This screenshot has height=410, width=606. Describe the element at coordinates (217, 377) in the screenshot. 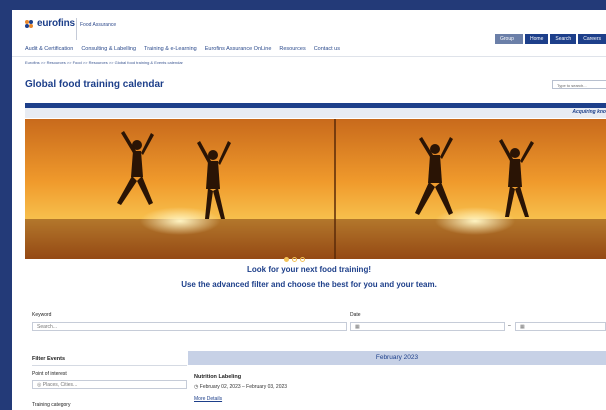

I see `event-title: Nutrition Labeling` at that location.